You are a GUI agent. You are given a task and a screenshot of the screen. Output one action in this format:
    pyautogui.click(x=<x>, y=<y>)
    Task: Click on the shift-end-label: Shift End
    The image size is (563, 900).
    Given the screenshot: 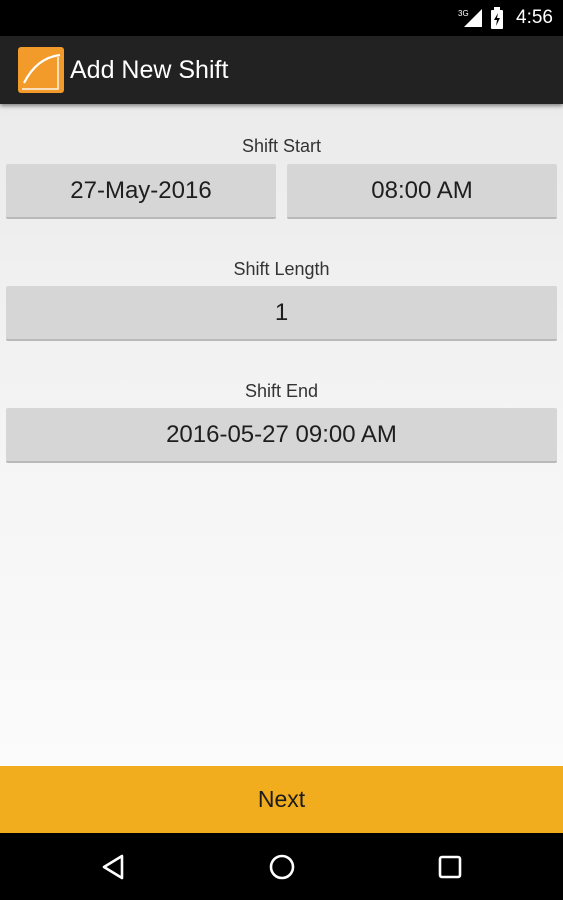 What is the action you would take?
    pyautogui.click(x=281, y=391)
    